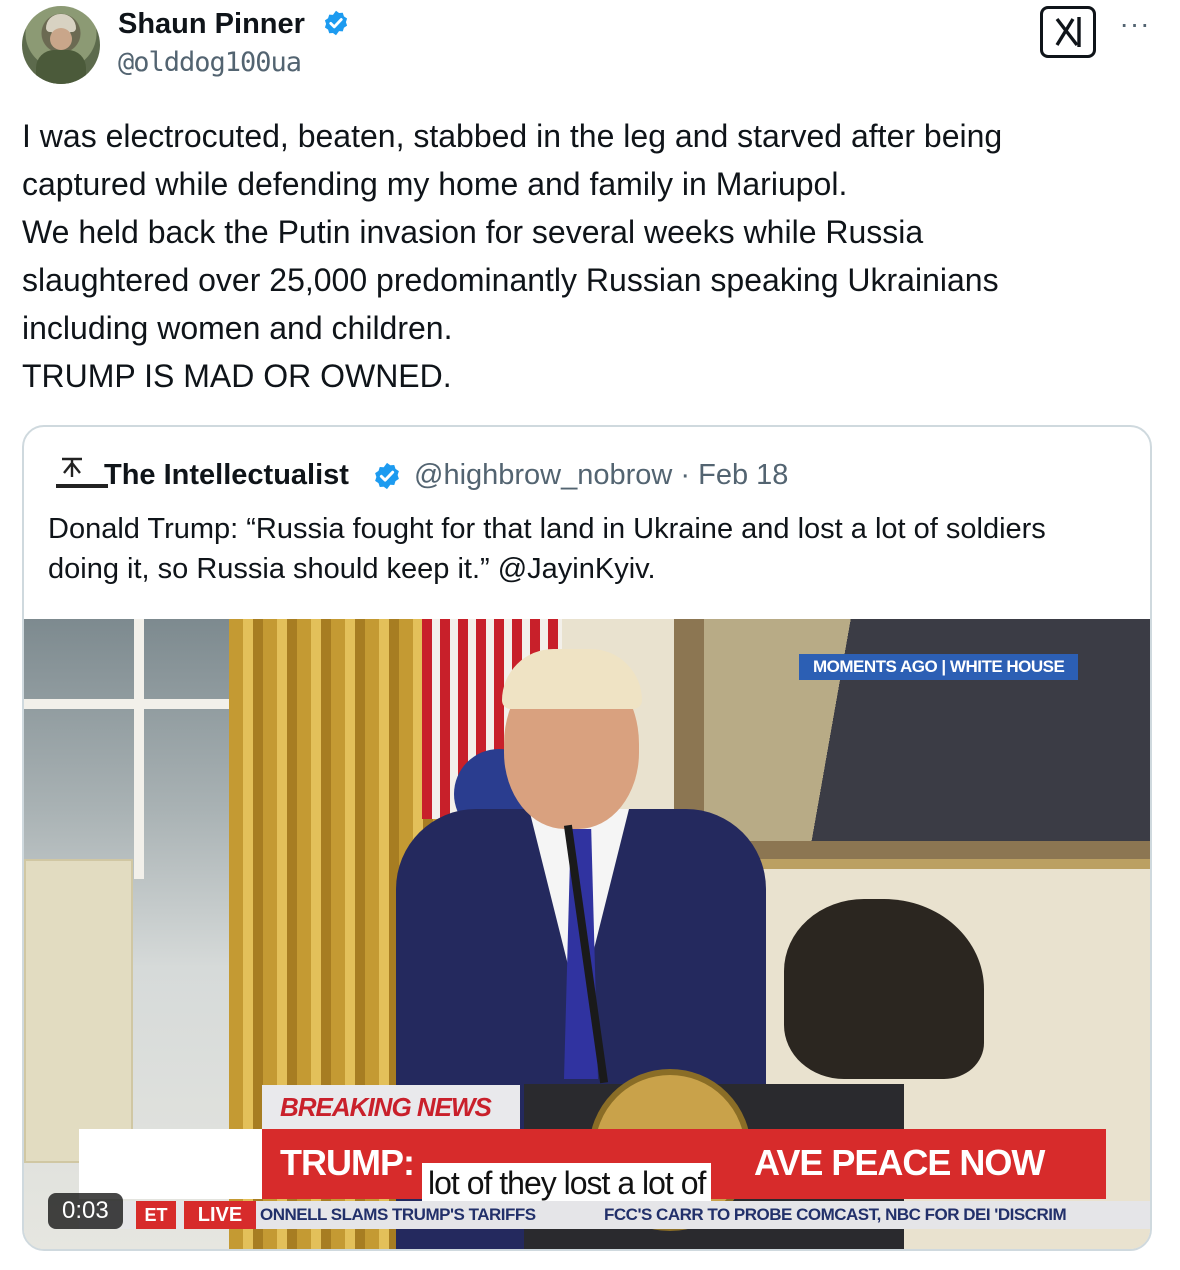  I want to click on news-logo-box, so click(170, 1164).